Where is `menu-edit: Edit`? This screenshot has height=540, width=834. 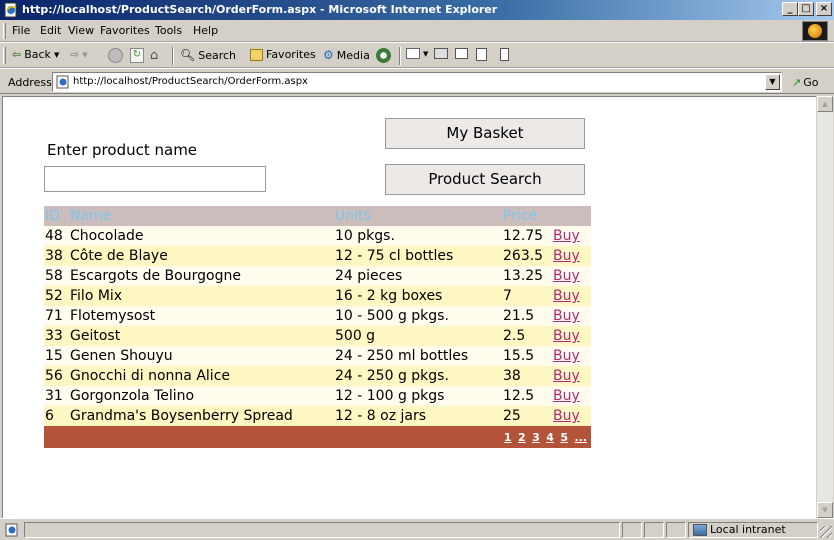 menu-edit: Edit is located at coordinates (50, 30).